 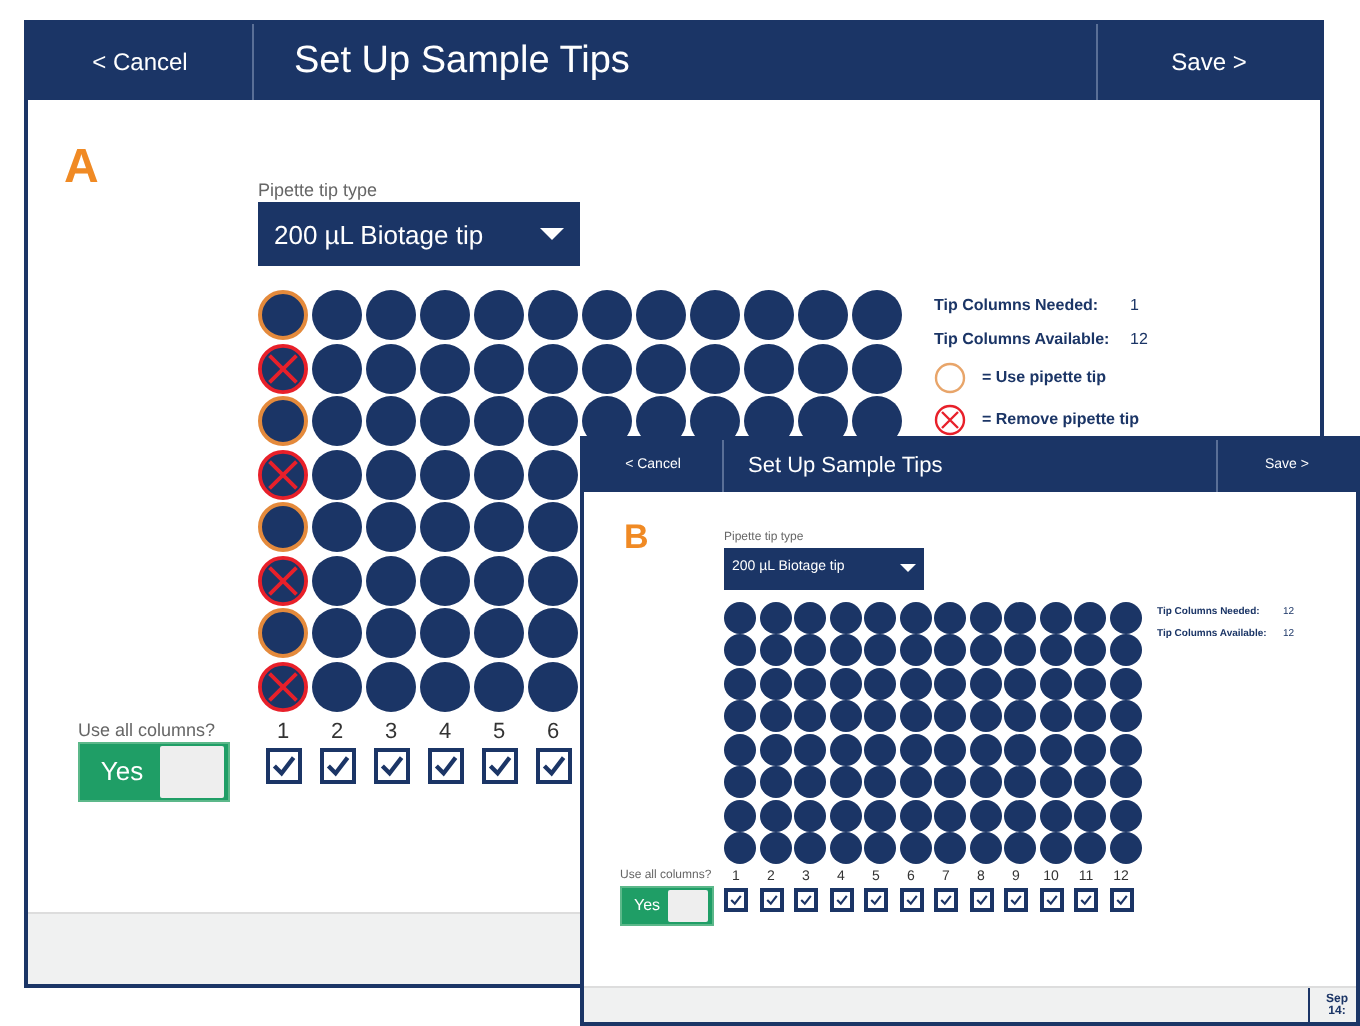 What do you see at coordinates (283, 421) in the screenshot?
I see `use-tip-well` at bounding box center [283, 421].